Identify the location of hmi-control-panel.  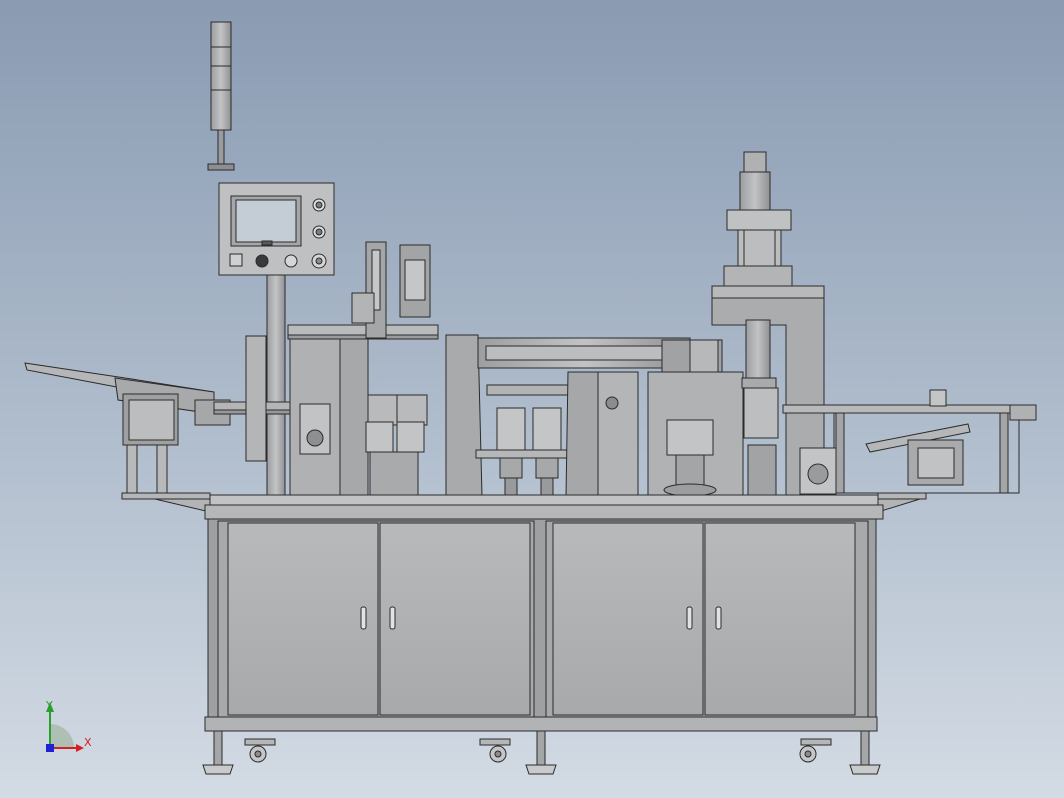
(276, 229).